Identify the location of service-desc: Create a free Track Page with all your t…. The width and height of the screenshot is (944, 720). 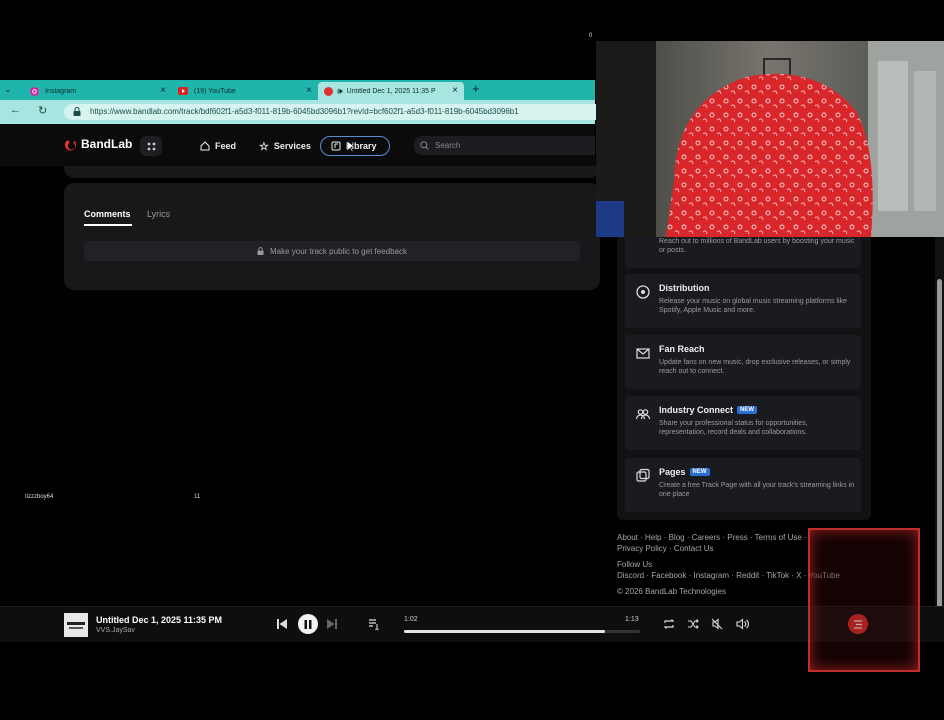
(757, 490).